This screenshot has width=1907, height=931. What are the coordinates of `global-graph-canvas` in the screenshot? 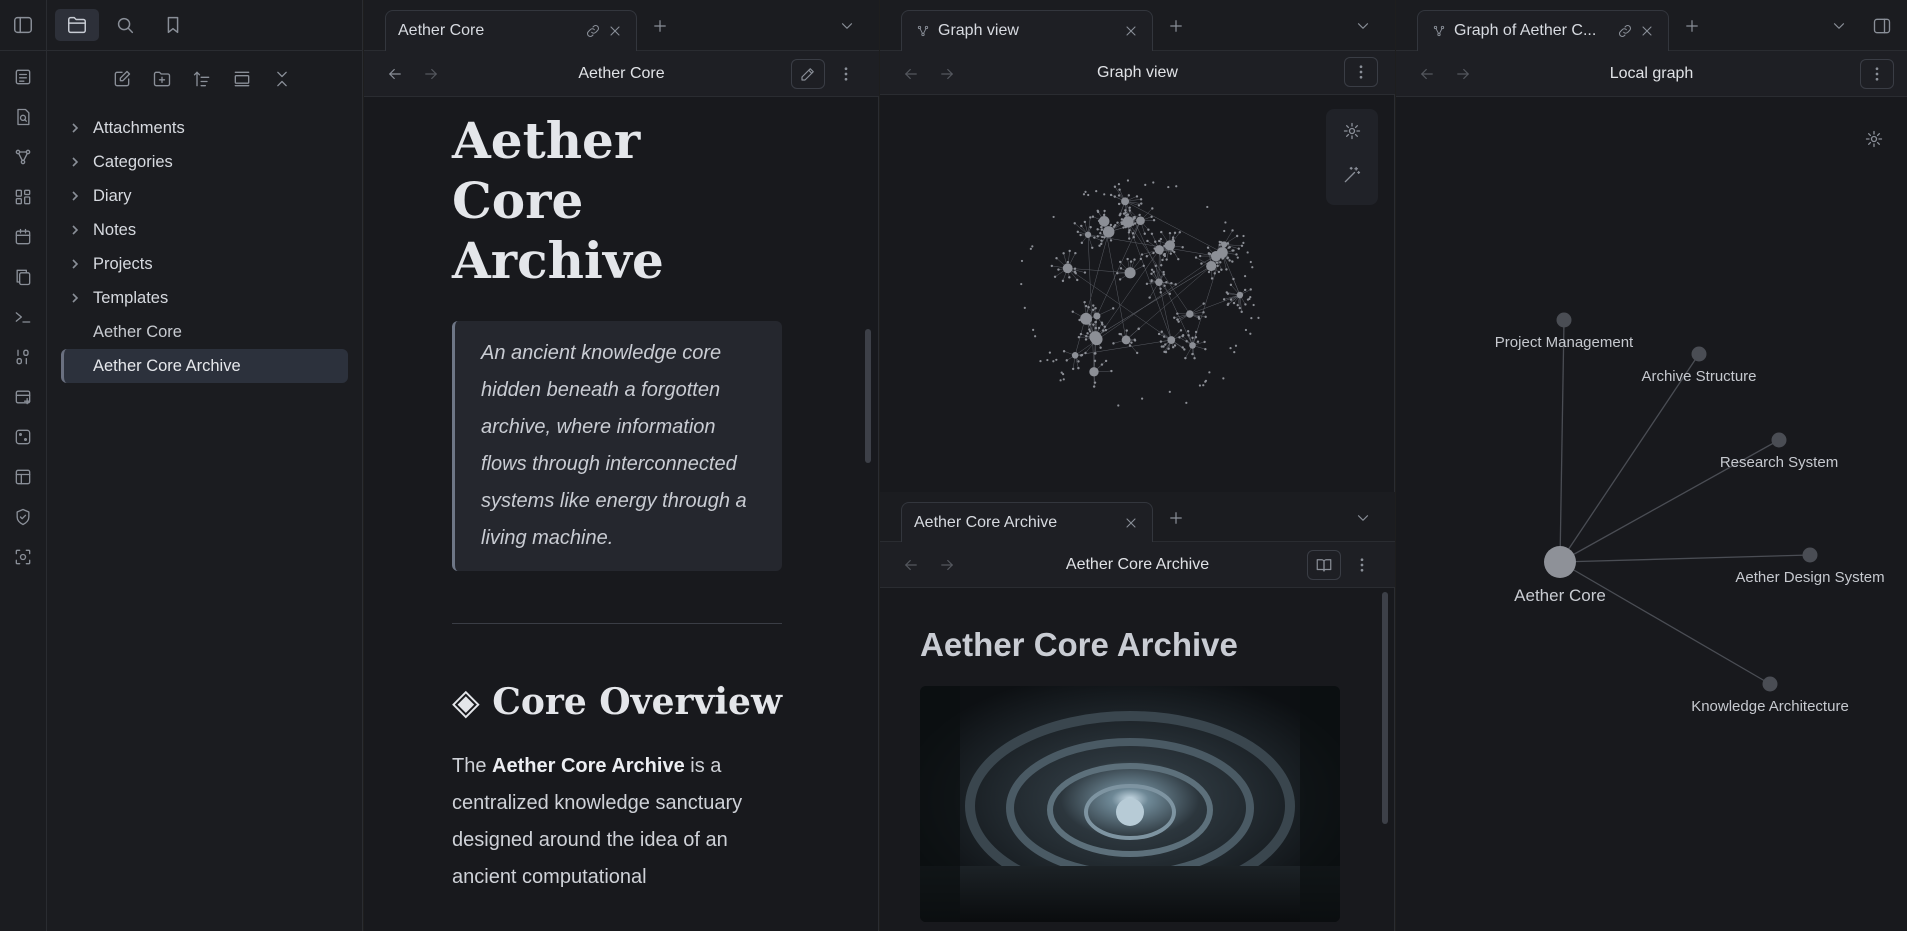 It's located at (1137, 293).